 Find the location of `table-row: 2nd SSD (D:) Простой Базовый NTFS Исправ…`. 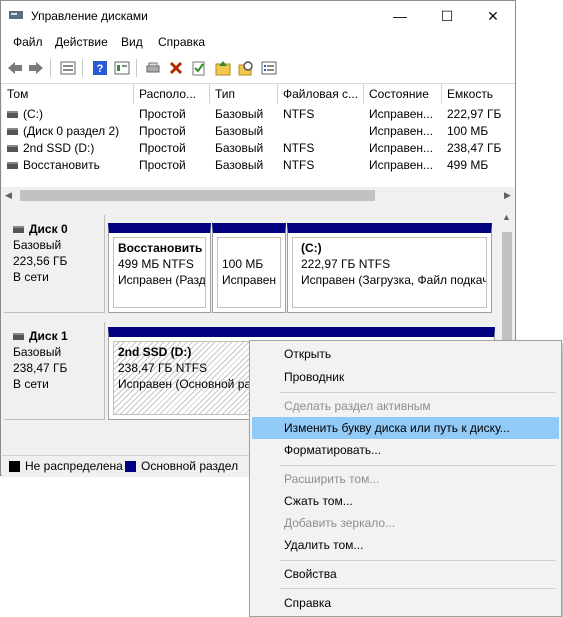

table-row: 2nd SSD (D:) Простой Базовый NTFS Исправ… is located at coordinates (258, 148).